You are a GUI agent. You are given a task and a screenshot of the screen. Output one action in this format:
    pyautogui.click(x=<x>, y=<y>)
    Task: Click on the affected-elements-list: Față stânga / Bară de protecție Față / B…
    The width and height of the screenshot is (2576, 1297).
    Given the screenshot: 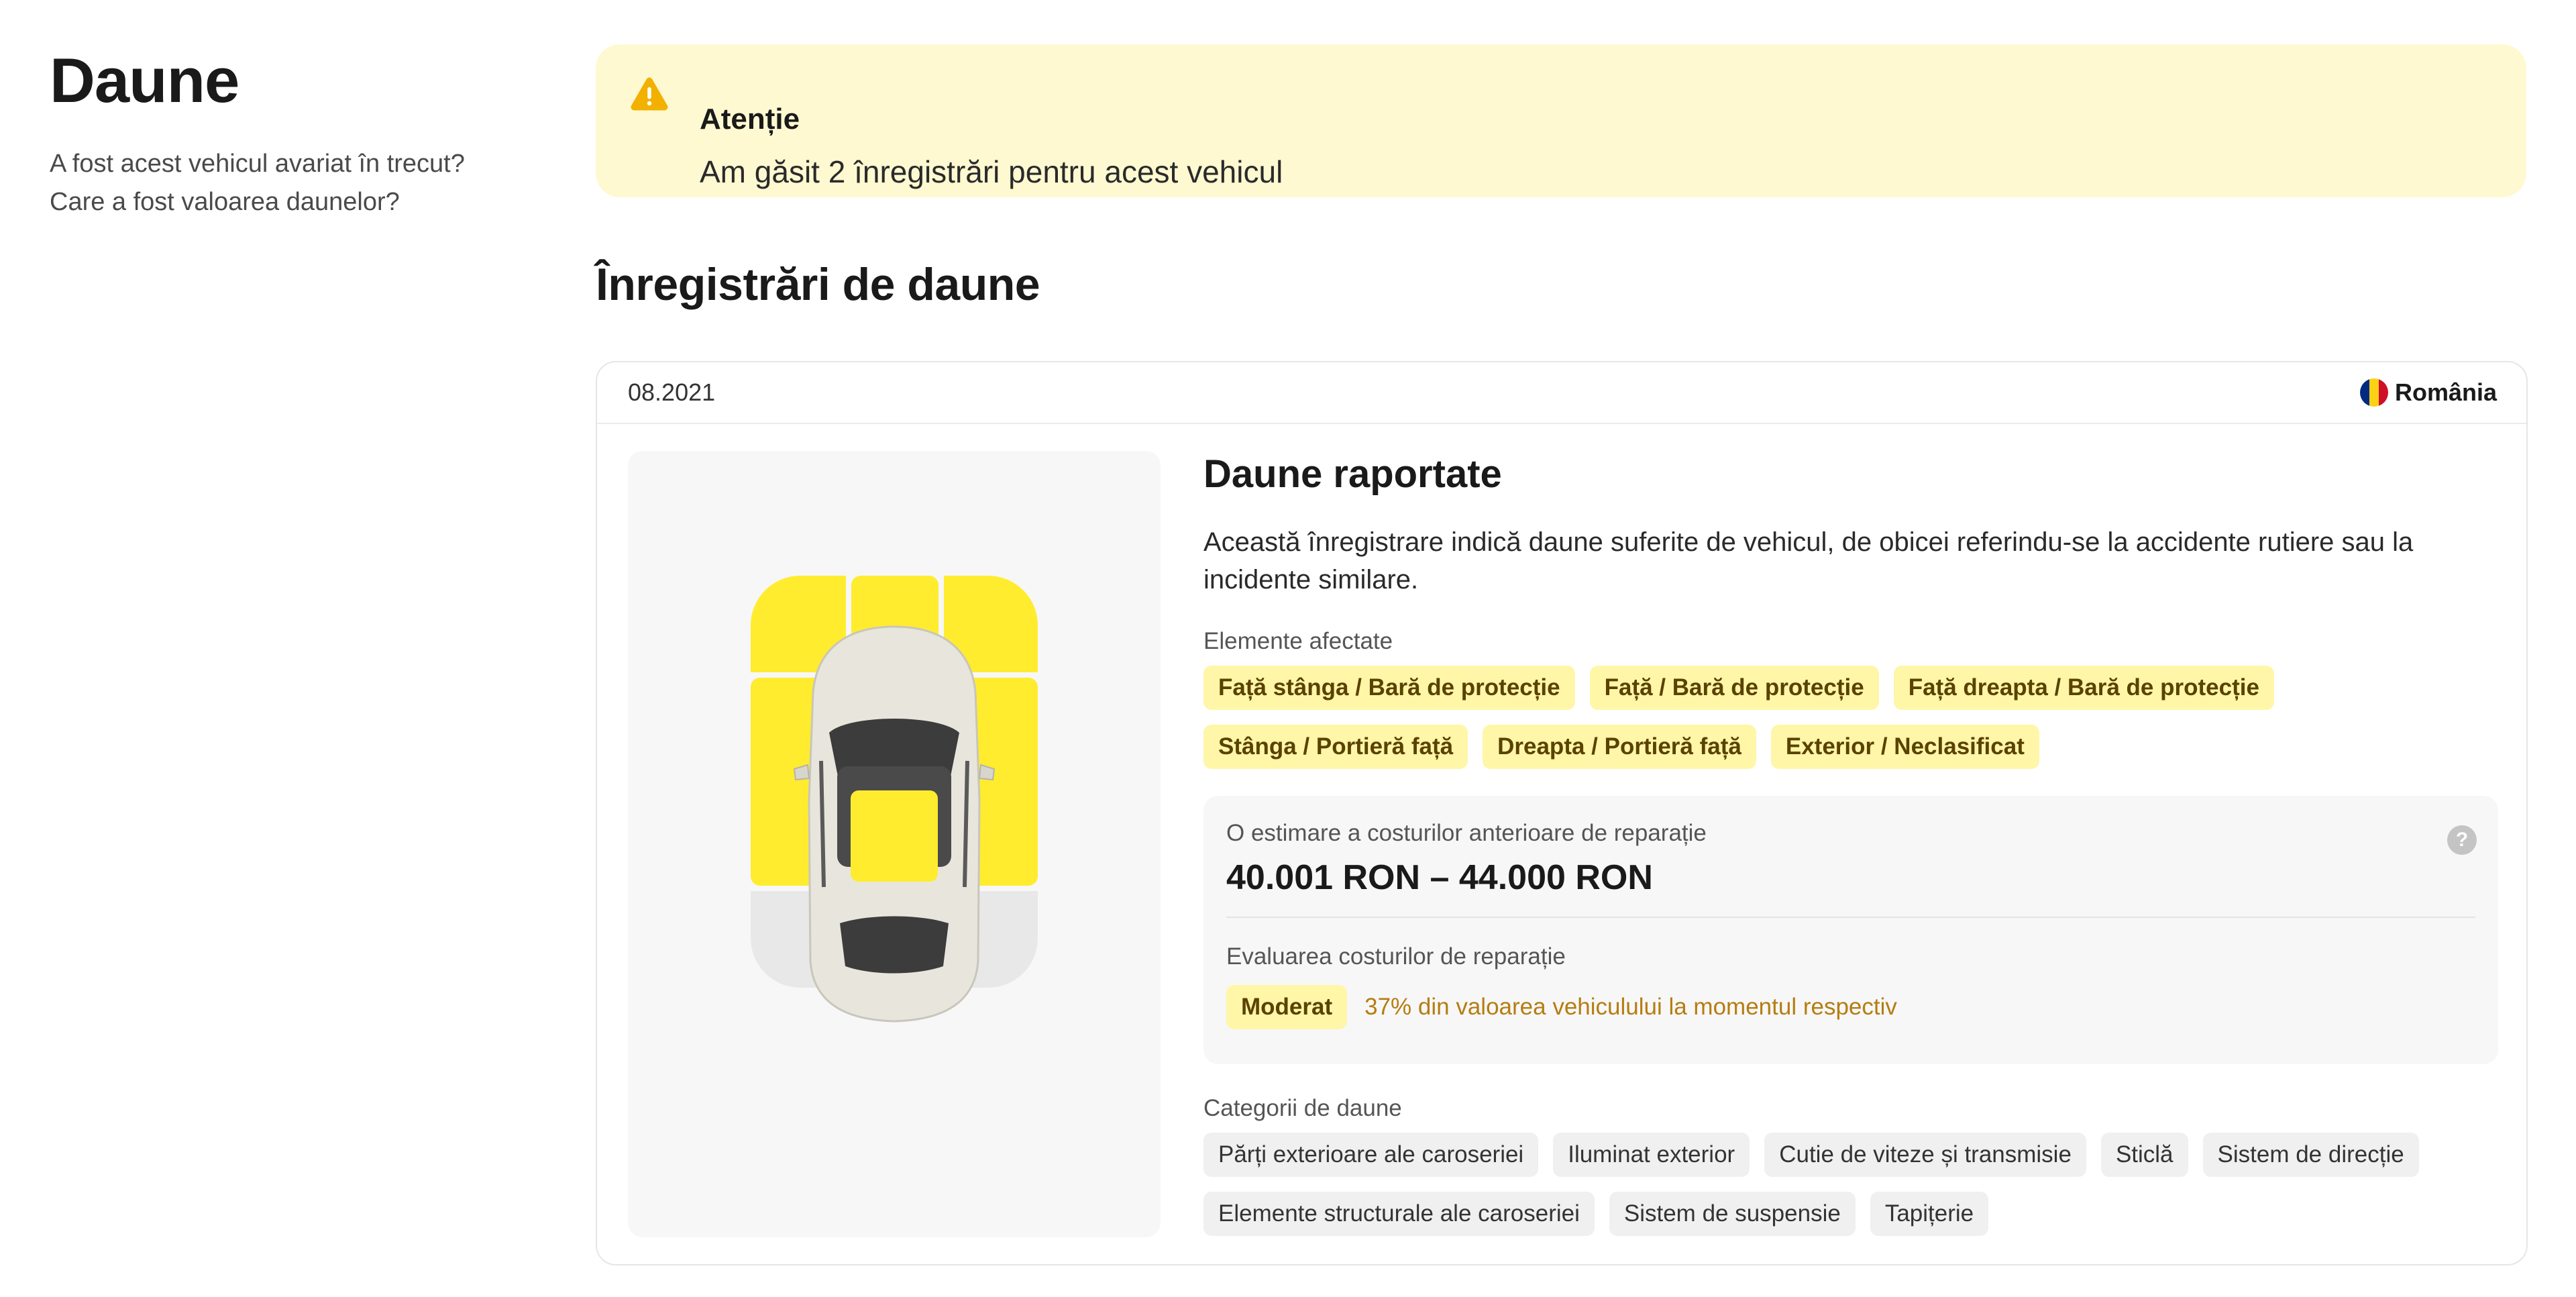 What is the action you would take?
    pyautogui.click(x=1850, y=717)
    